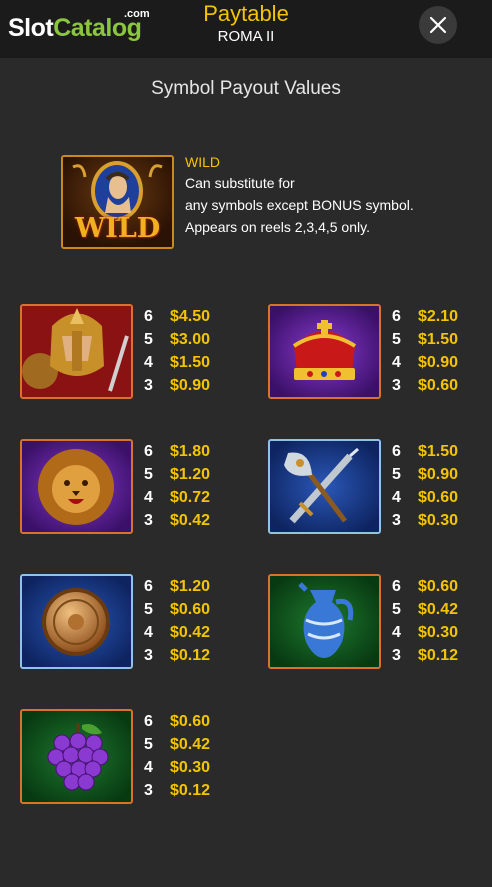 The width and height of the screenshot is (492, 887). I want to click on symbol-axe-sword: 6 $1.50 5 $0.90 4 $0.60 3 $0.30, so click(380, 486).